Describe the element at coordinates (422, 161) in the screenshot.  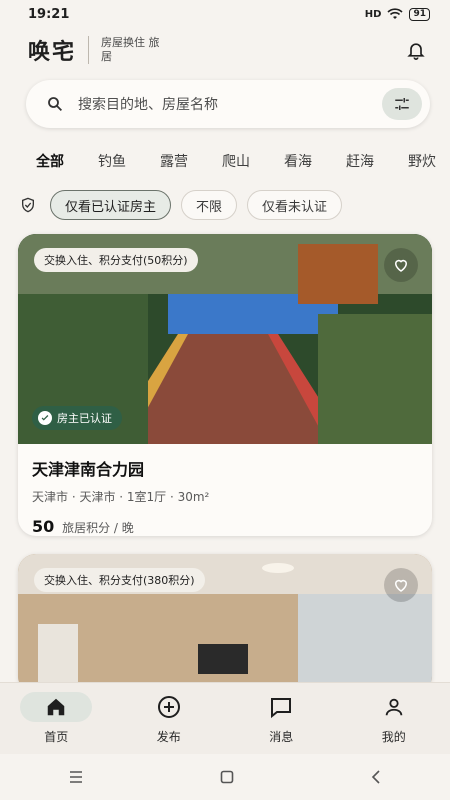
I see `tab-picnic: 野炊` at that location.